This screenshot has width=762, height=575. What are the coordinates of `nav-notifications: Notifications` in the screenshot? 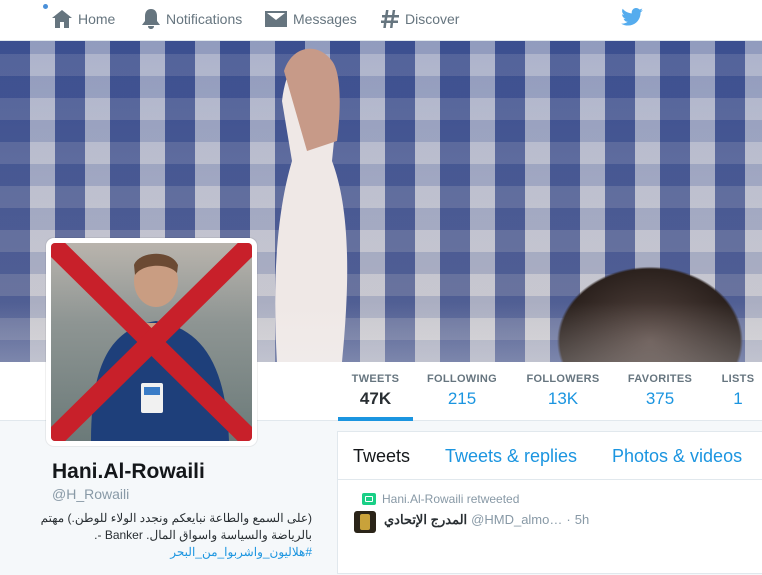 It's located at (192, 19).